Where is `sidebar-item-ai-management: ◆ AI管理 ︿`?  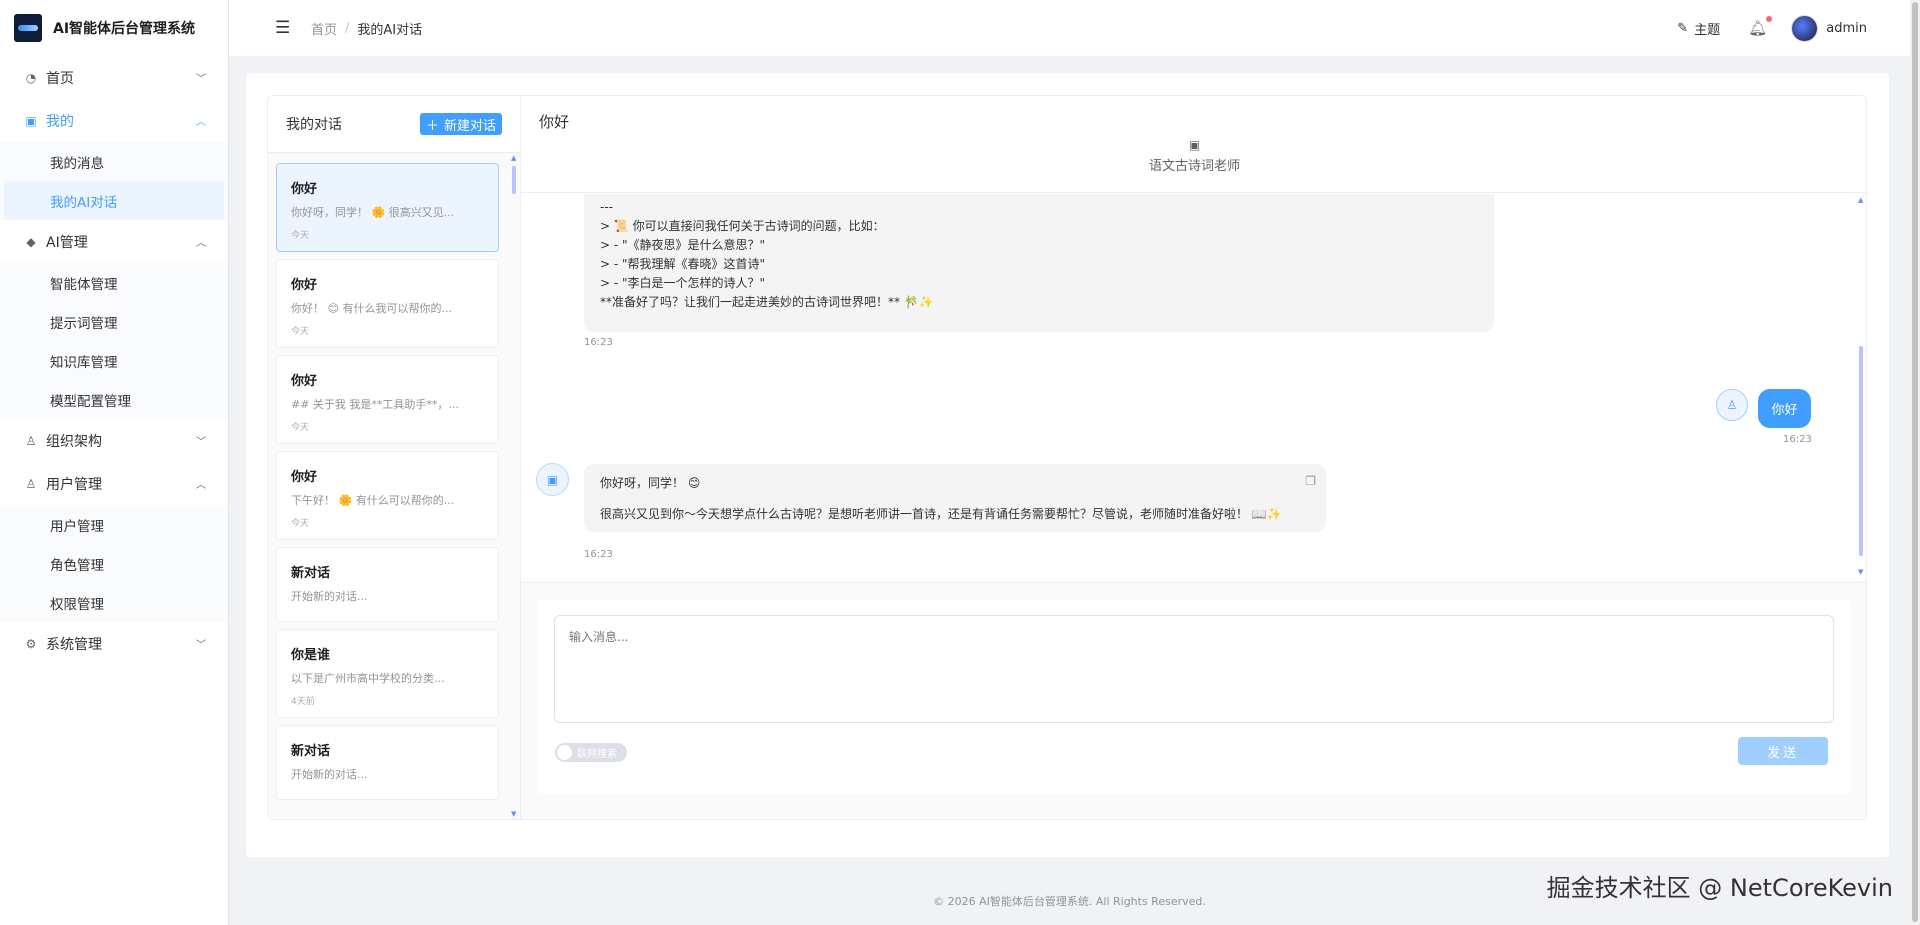
sidebar-item-ai-management: ◆ AI管理 ︿ is located at coordinates (114, 241).